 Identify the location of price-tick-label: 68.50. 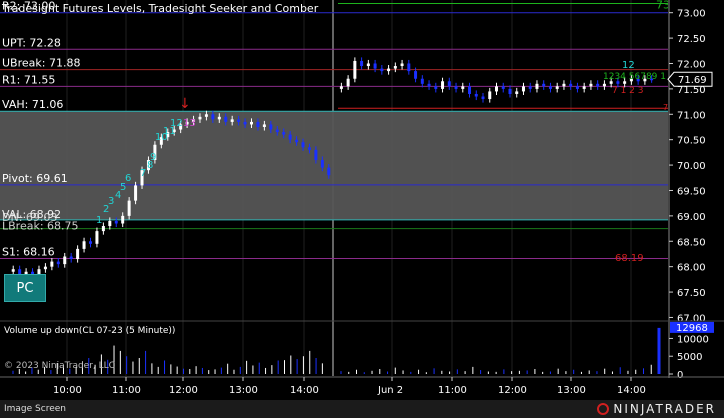
(691, 242).